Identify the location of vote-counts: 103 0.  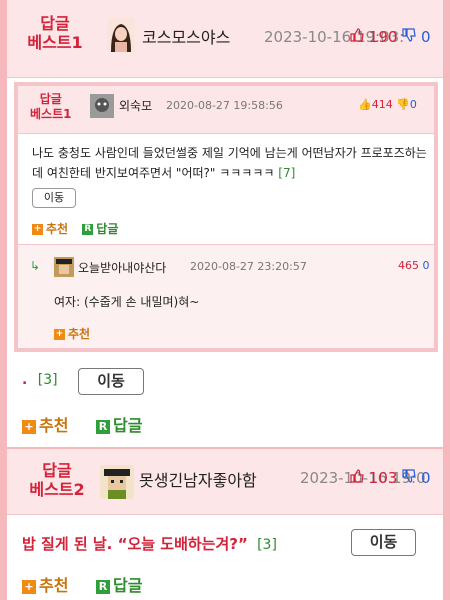
(390, 478).